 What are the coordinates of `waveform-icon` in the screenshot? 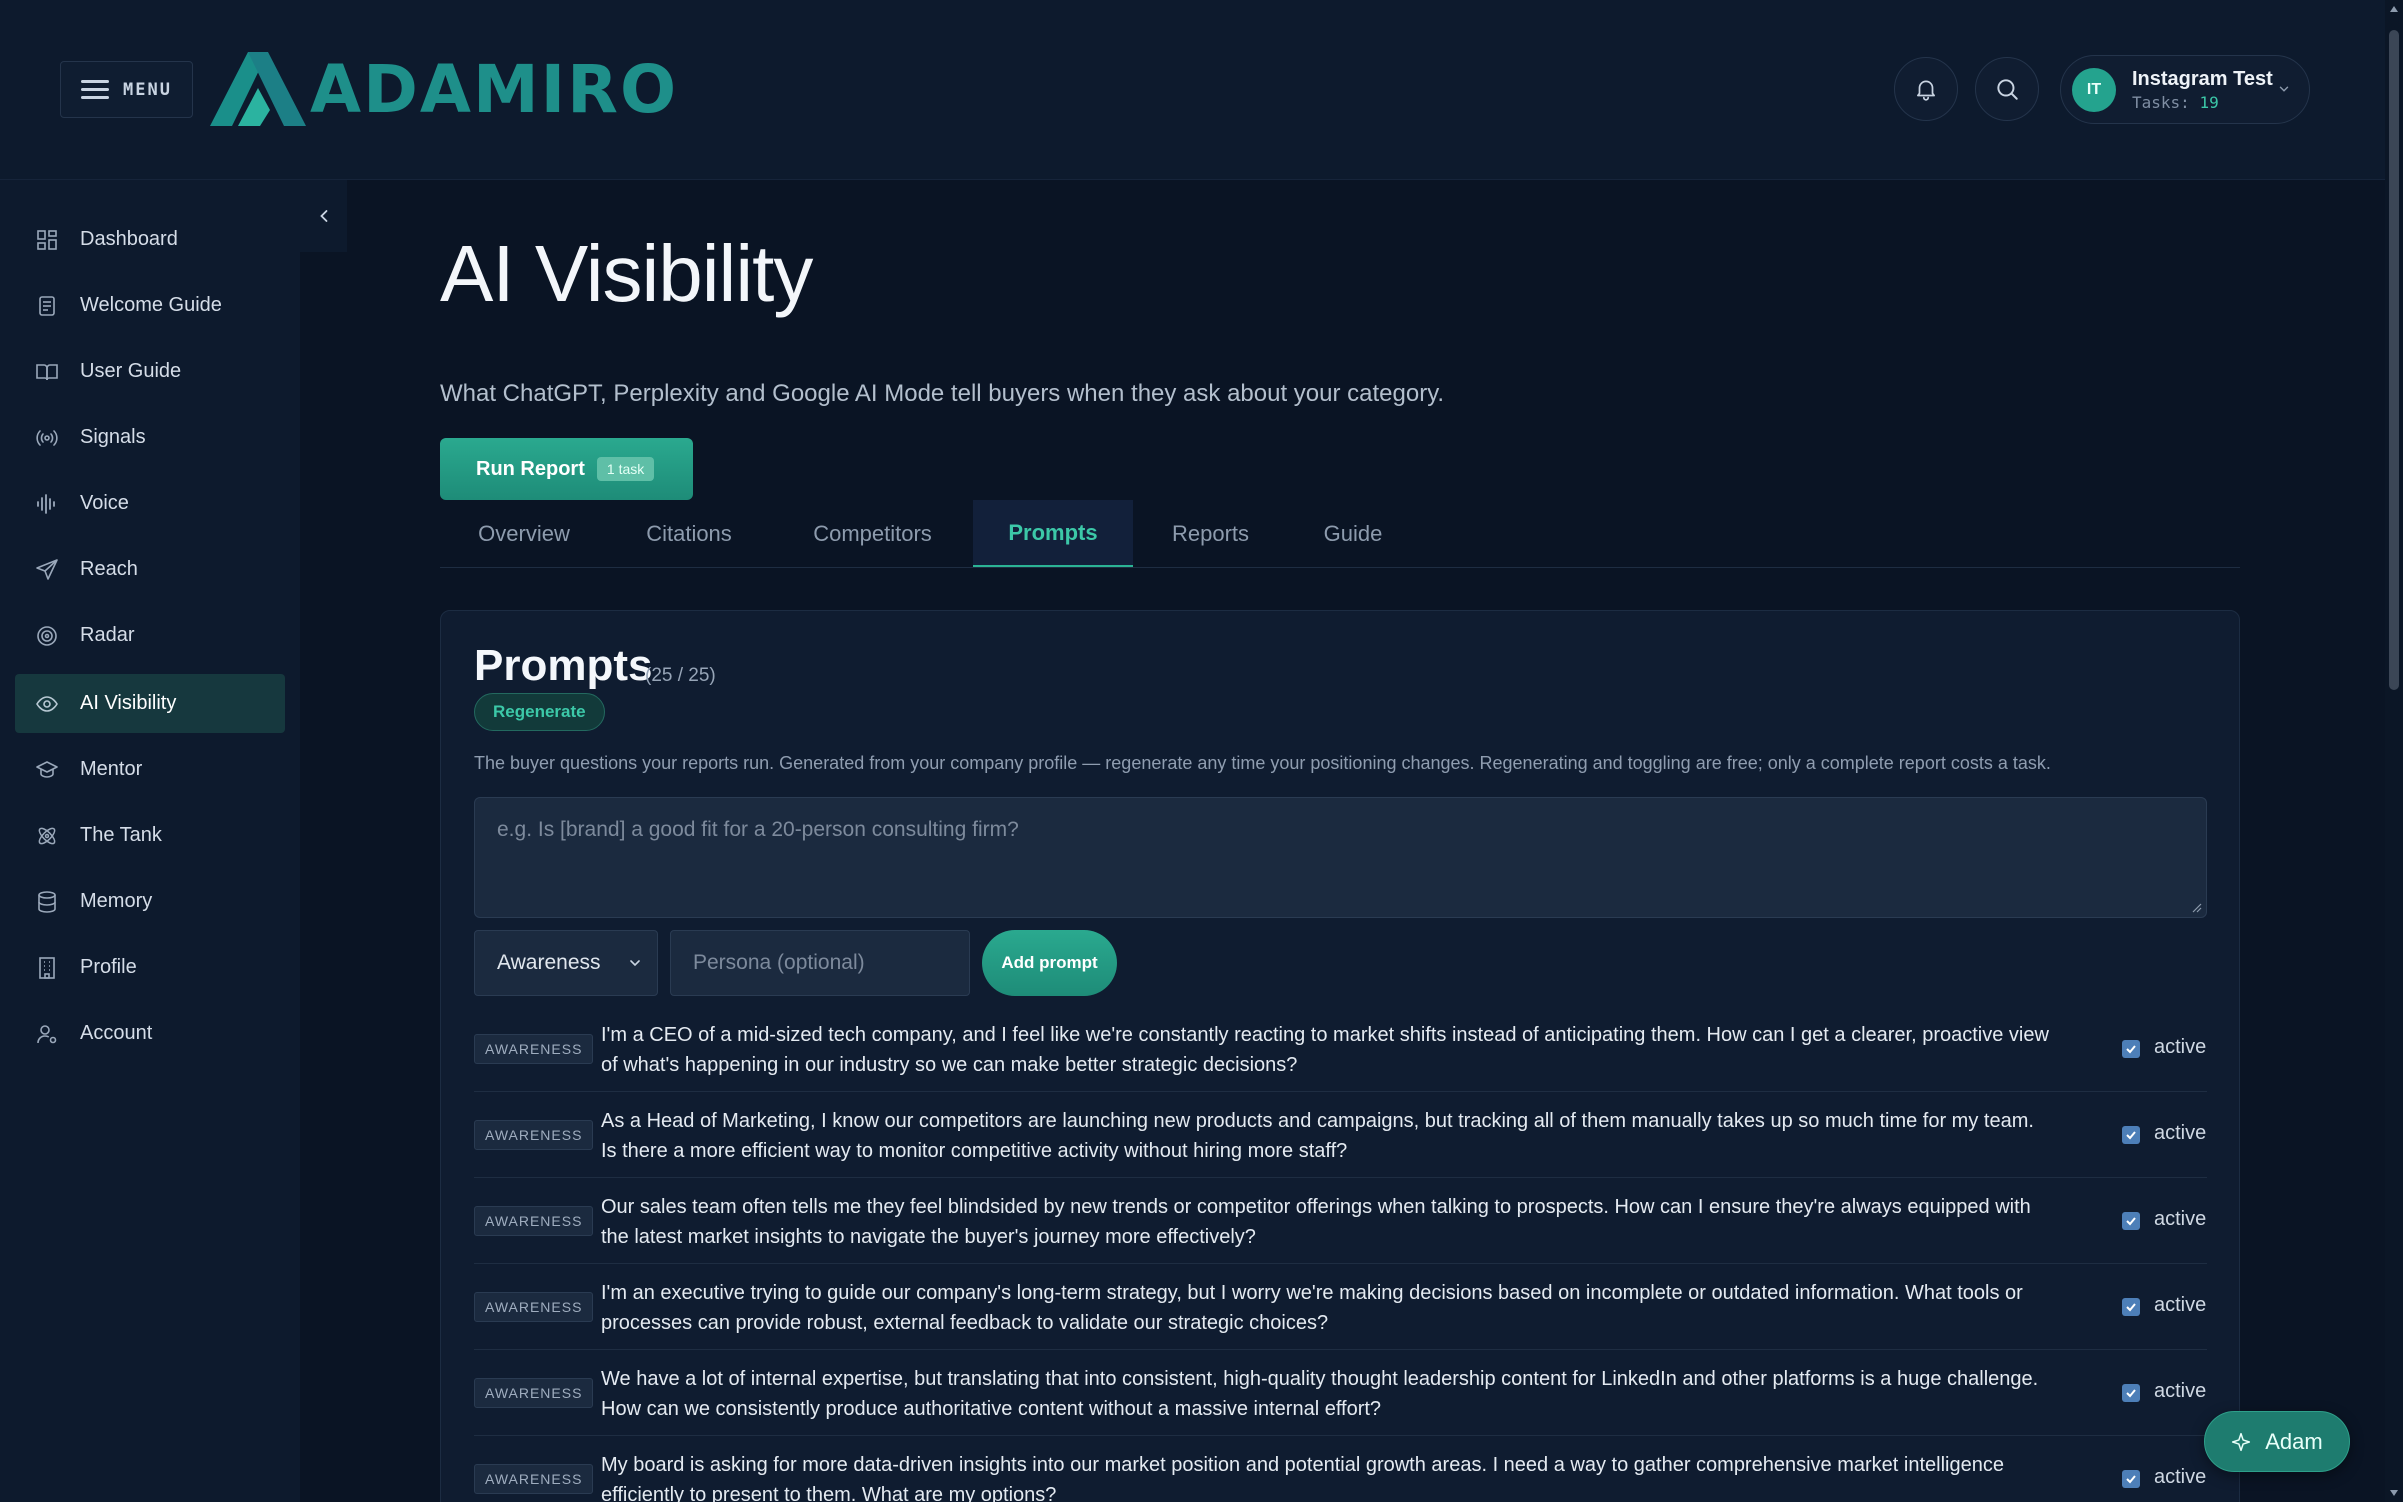 It's located at (47, 504).